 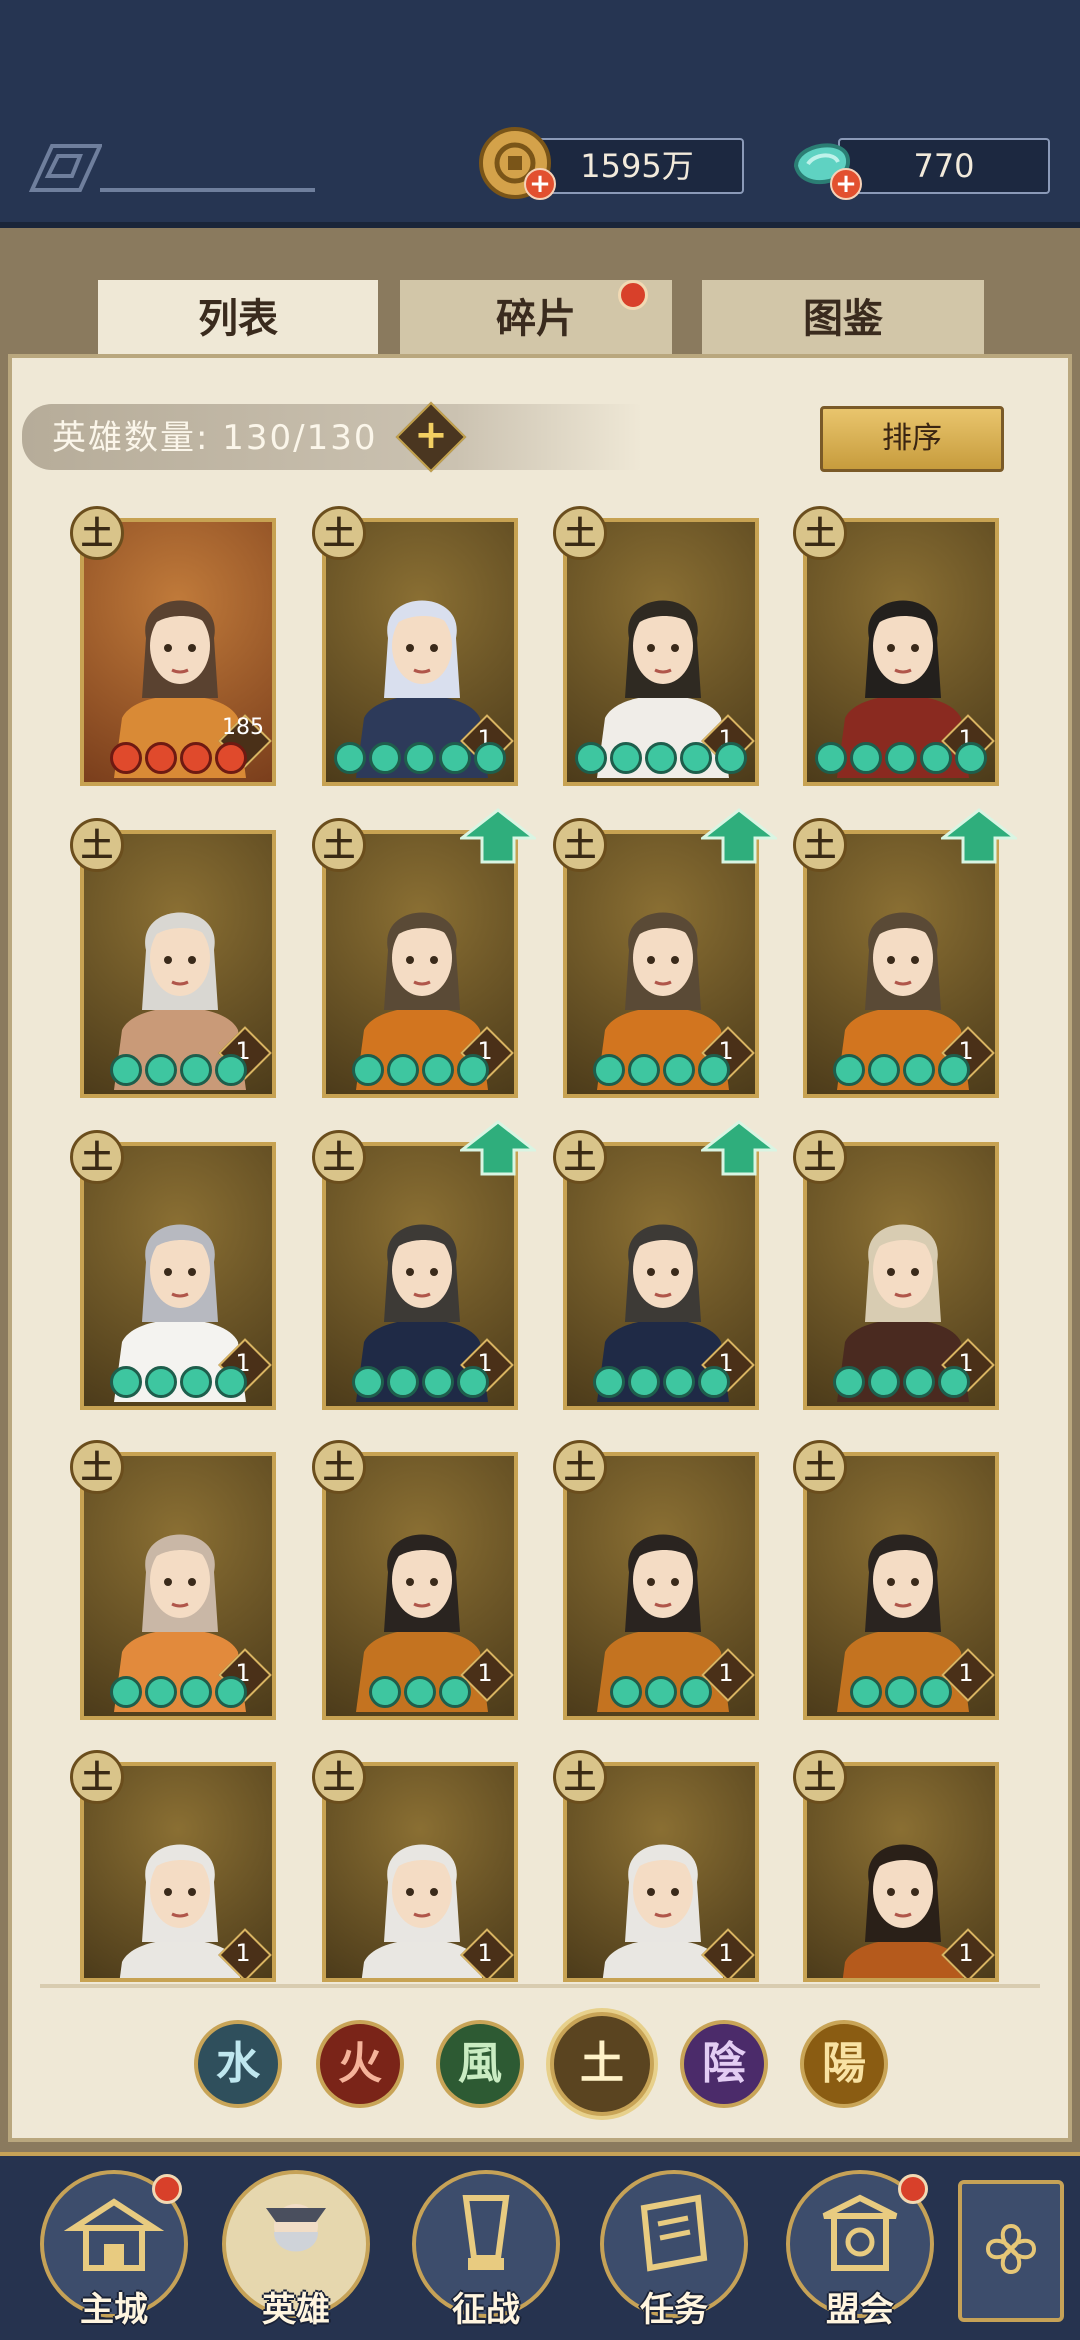 What do you see at coordinates (633, 295) in the screenshot?
I see `fragments-notification-dot` at bounding box center [633, 295].